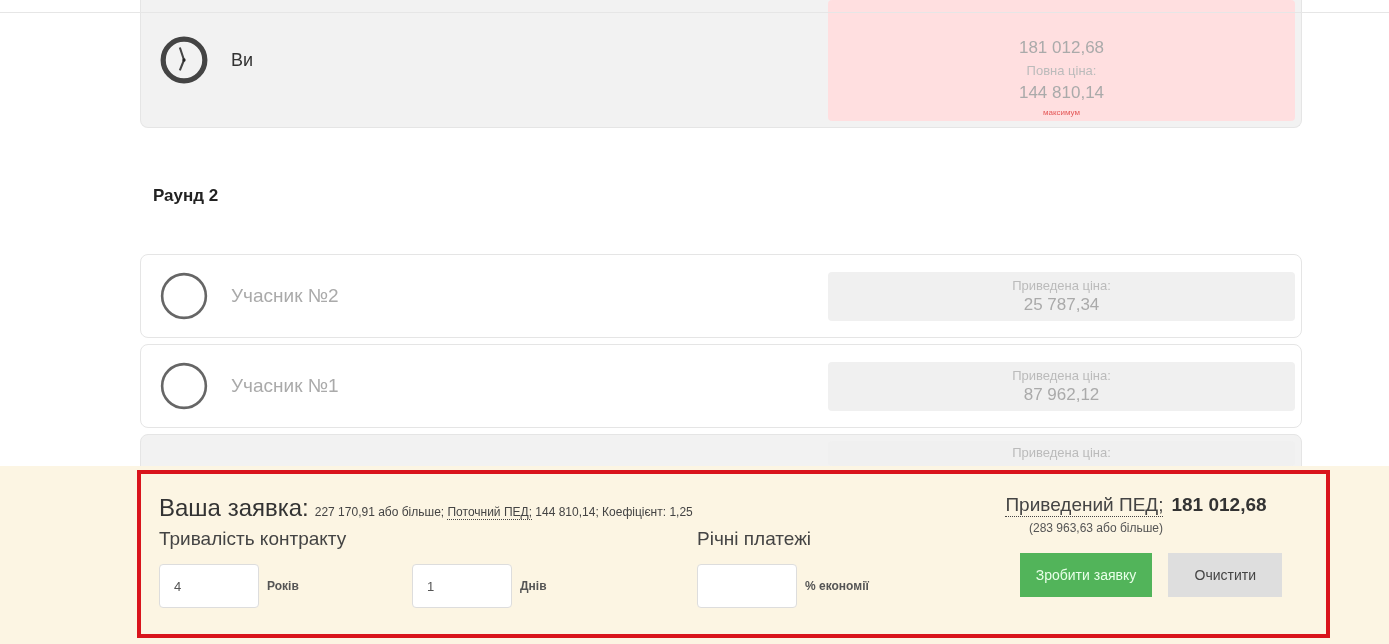 The image size is (1389, 644). Describe the element at coordinates (242, 60) in the screenshot. I see `bidder-name: Ви` at that location.